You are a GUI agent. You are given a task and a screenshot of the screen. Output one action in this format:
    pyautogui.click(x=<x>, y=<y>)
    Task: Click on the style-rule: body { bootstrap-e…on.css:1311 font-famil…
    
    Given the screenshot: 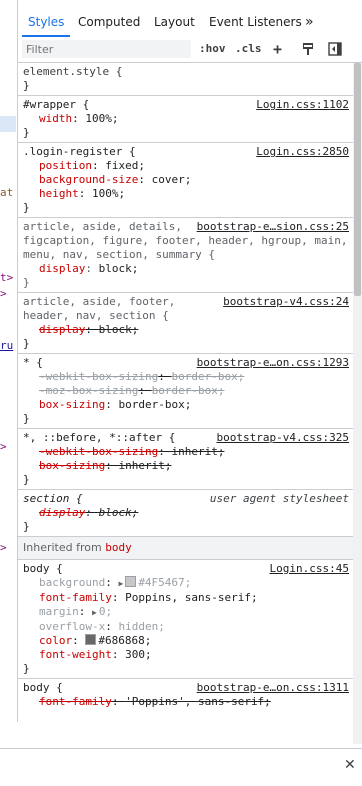 What is the action you would take?
    pyautogui.click(x=185, y=695)
    